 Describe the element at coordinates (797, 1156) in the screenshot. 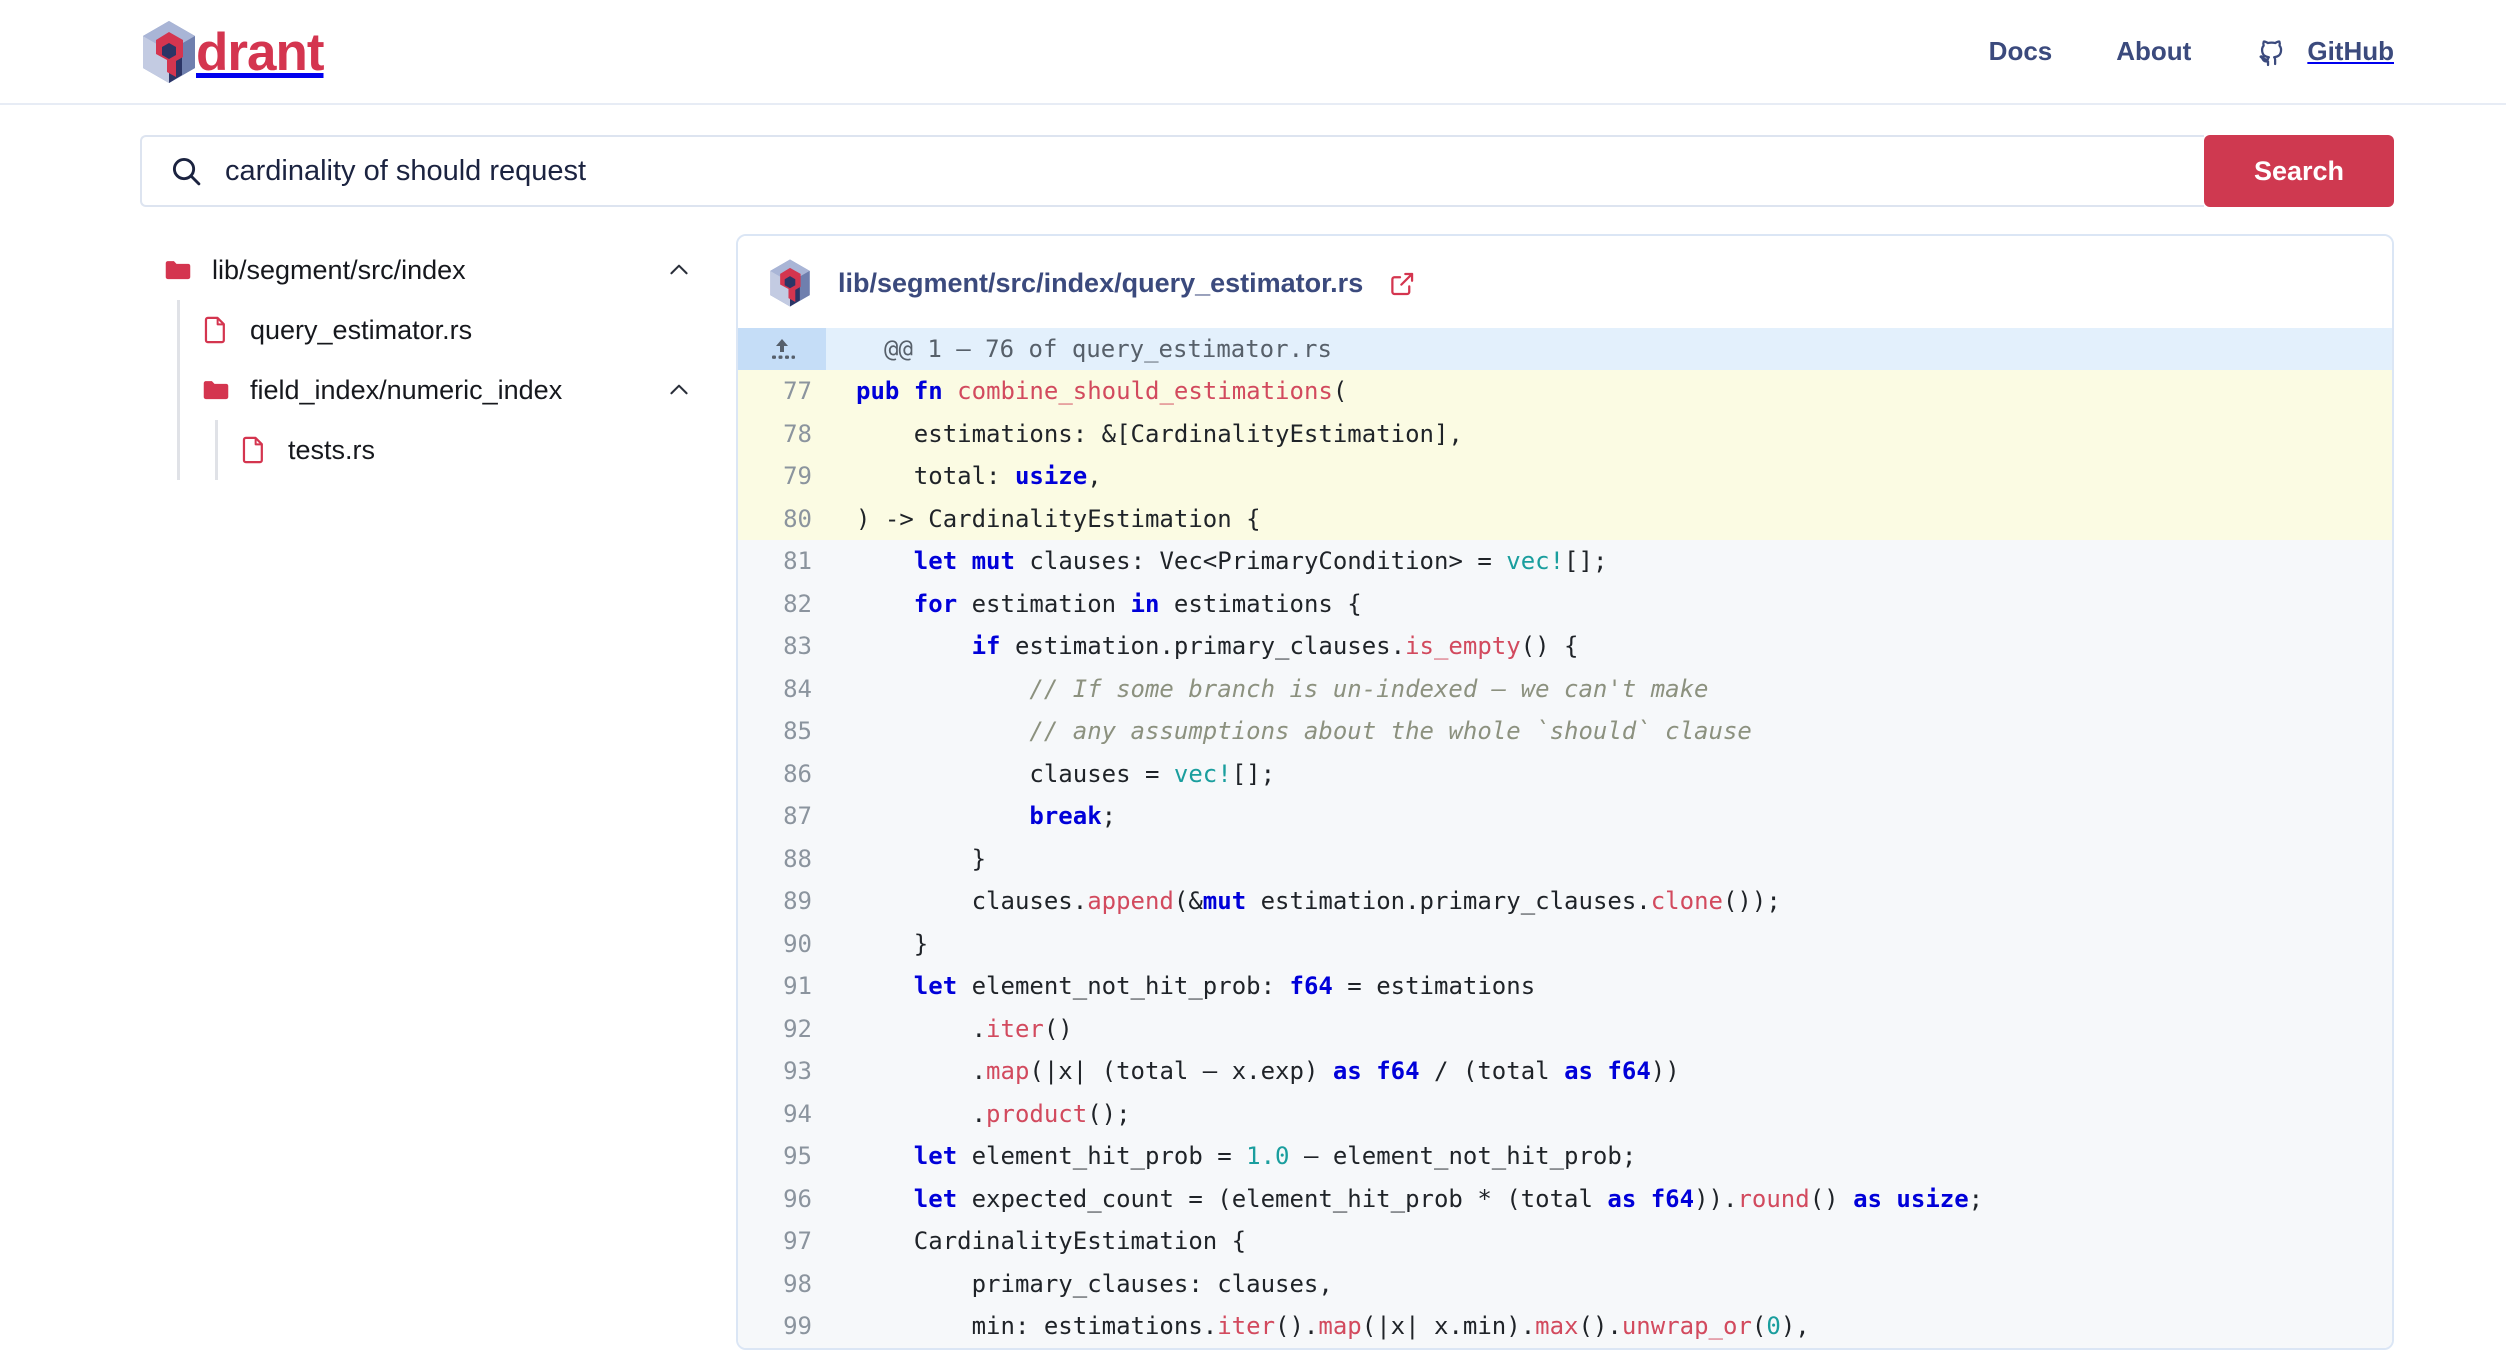

I see `line-number: 95` at that location.